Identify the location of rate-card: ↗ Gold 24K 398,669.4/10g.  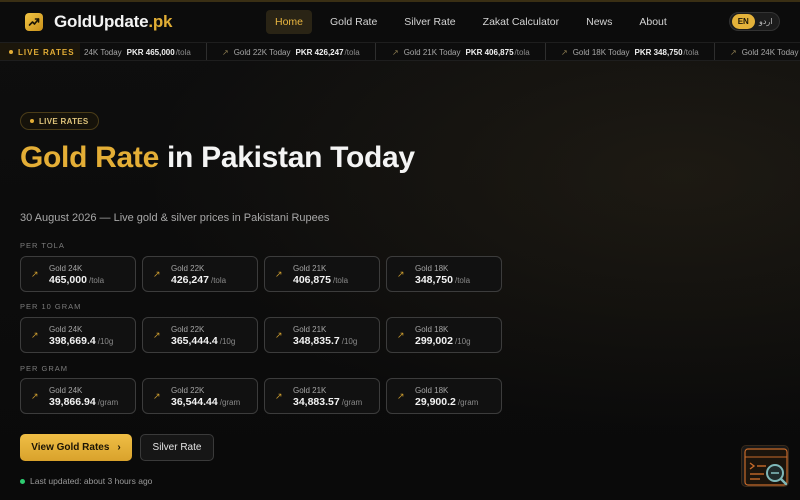
(78, 335).